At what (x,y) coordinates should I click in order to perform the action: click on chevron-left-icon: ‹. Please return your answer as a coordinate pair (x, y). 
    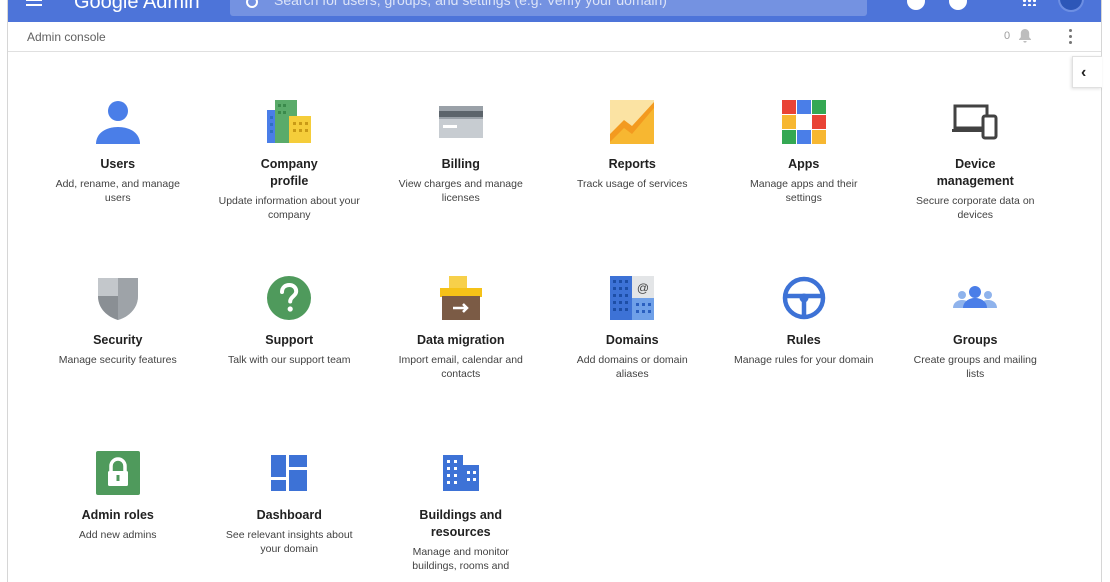
    Looking at the image, I should click on (1084, 72).